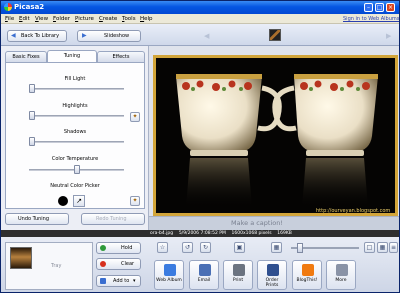 The width and height of the screenshot is (400, 293). What do you see at coordinates (239, 270) in the screenshot?
I see `print-icon` at bounding box center [239, 270].